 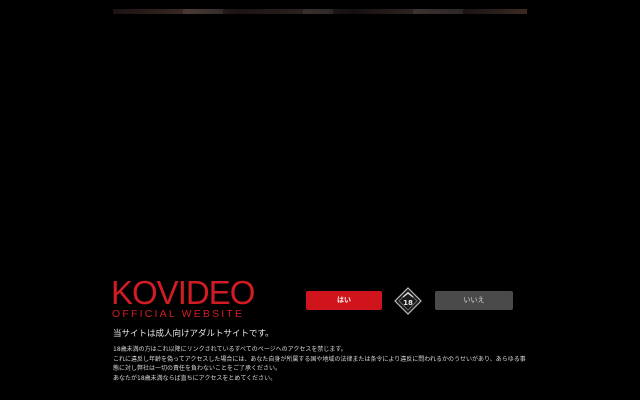 I want to click on site-logo: KOVIDEO OFFICIAL WEBSITE, so click(x=186, y=298).